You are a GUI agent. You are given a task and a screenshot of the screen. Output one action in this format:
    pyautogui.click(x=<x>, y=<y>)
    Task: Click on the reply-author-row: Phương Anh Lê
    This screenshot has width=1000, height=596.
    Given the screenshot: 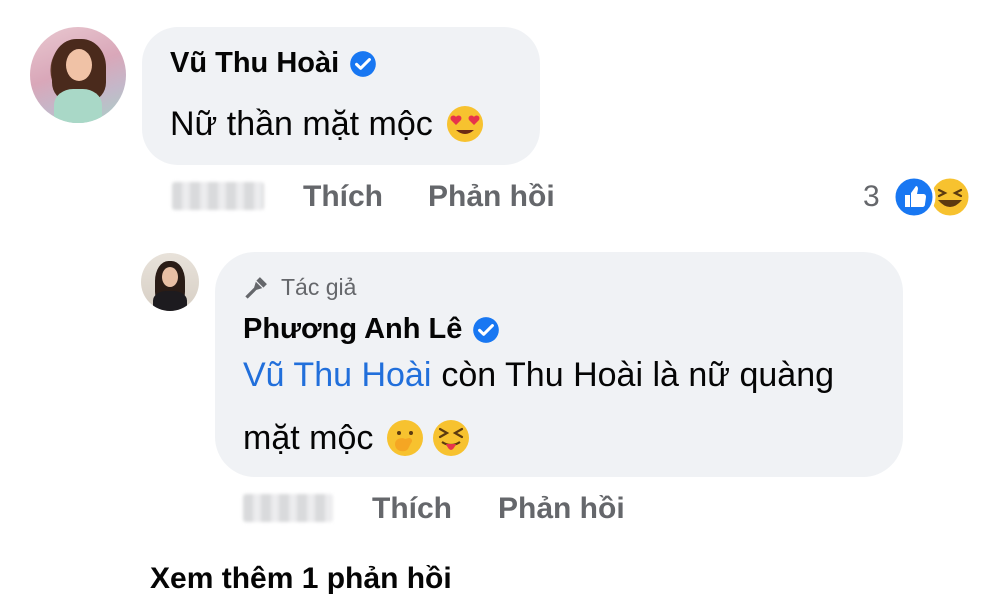 What is the action you would take?
    pyautogui.click(x=371, y=329)
    